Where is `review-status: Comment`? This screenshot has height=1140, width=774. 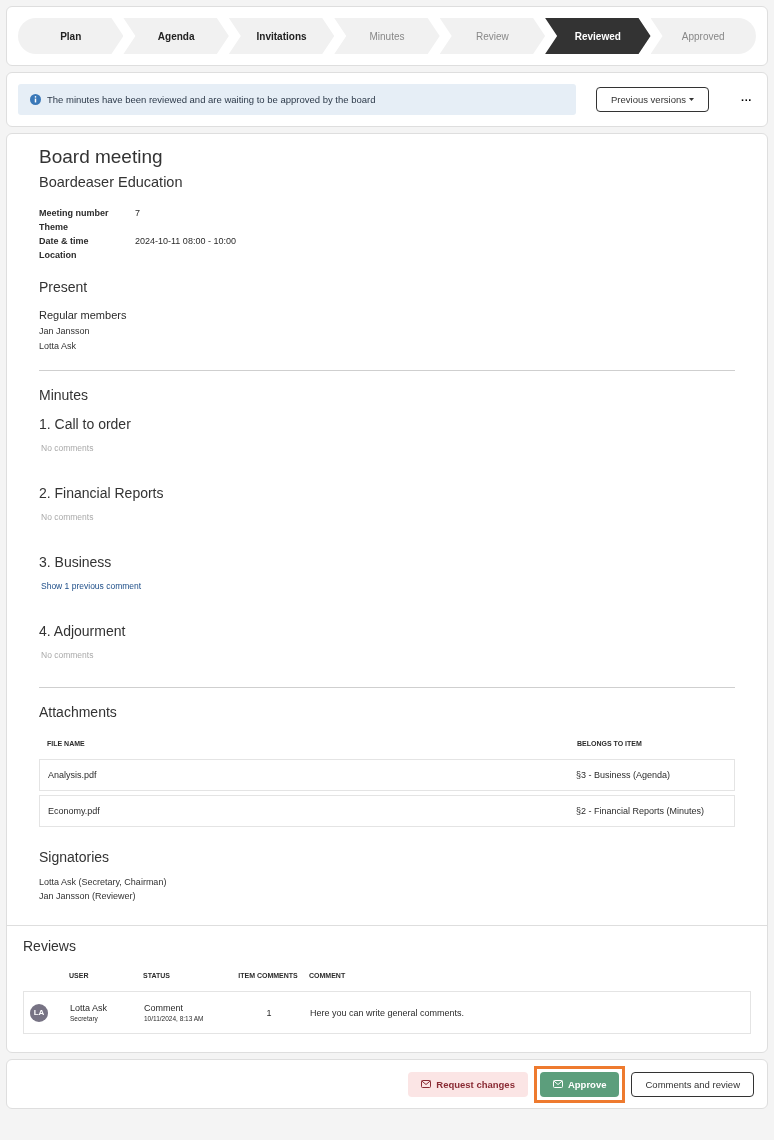
review-status: Comment is located at coordinates (164, 1008).